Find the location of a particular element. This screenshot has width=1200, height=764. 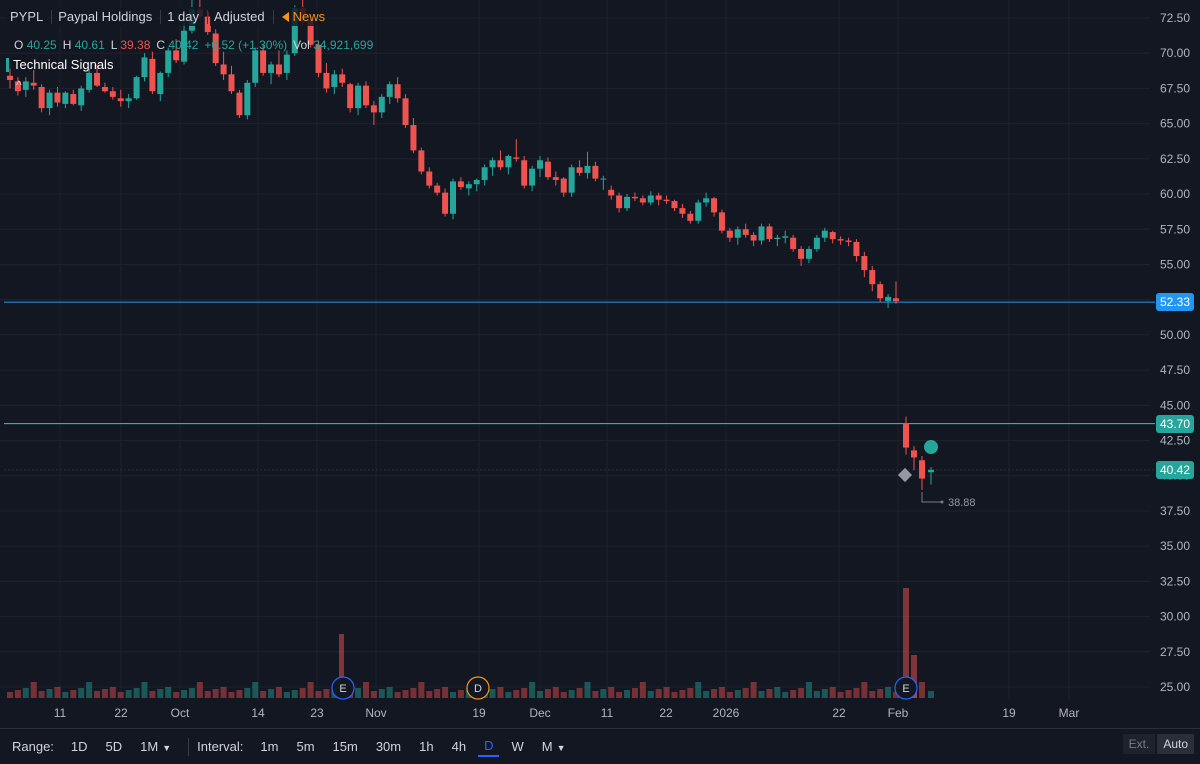

interval-1m-button: 1m is located at coordinates (269, 746).